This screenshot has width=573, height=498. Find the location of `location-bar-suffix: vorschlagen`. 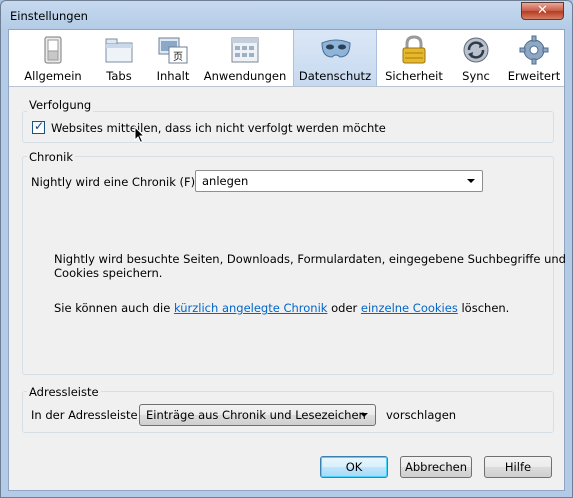

location-bar-suffix: vorschlagen is located at coordinates (421, 415).